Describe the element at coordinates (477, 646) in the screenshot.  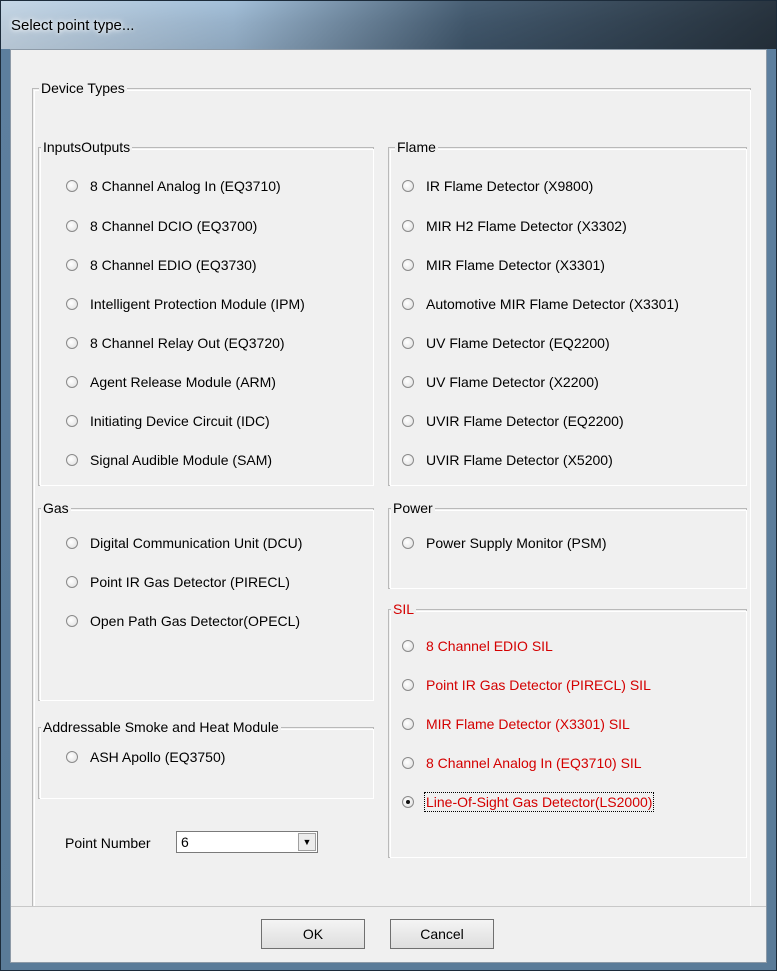
I see `radio-edio-sil: 8 Channel EDIO SIL` at that location.